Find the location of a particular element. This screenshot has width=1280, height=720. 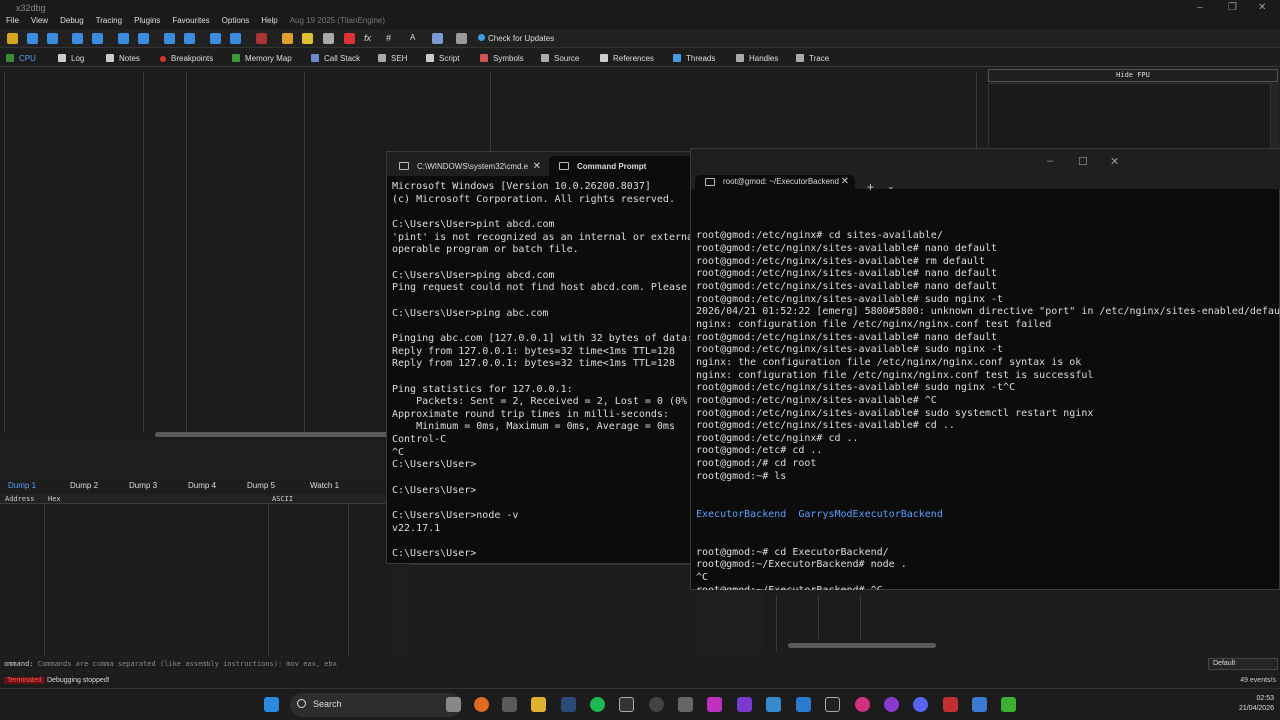

stack-pane is located at coordinates (550, 609).